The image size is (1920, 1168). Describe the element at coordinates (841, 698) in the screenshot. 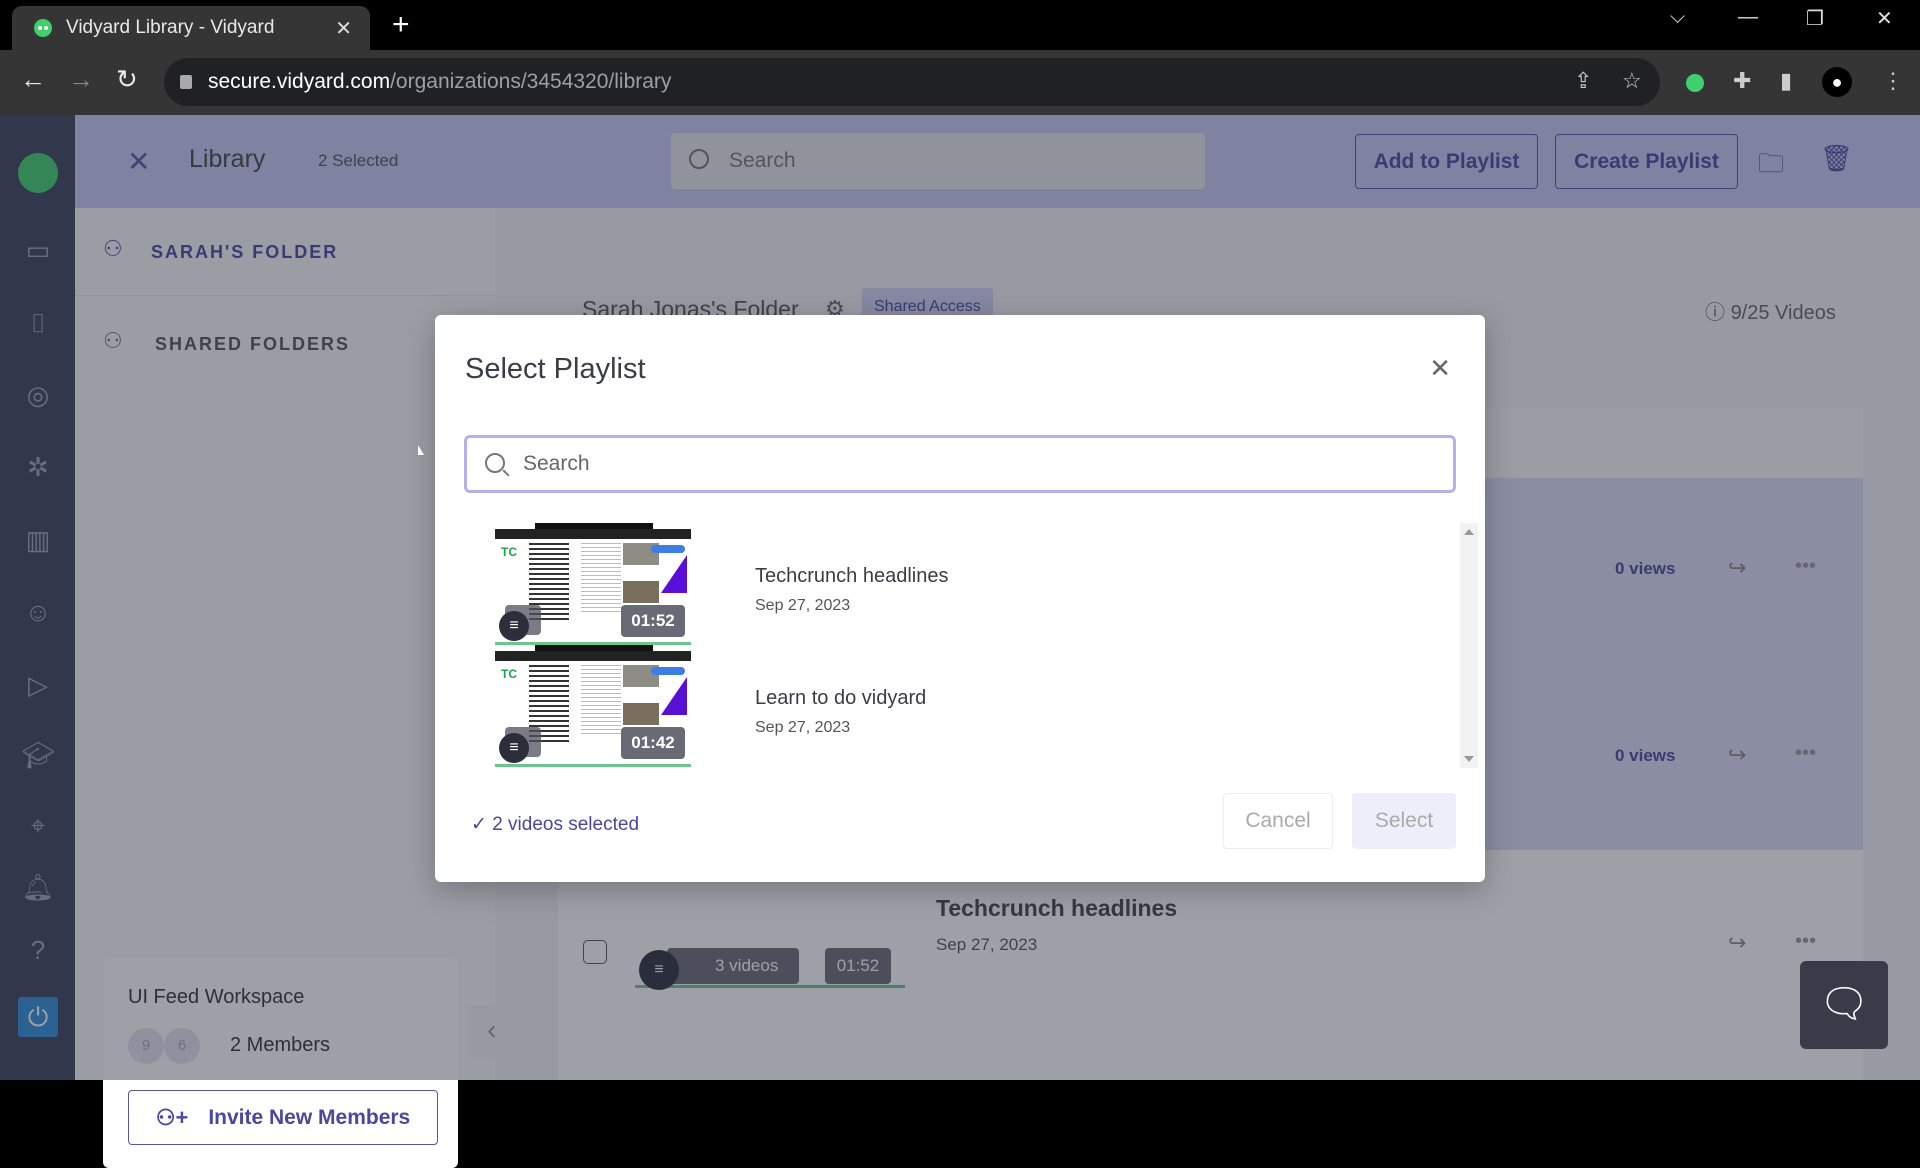

I see `playlist-name: Learn to do vidyard` at that location.